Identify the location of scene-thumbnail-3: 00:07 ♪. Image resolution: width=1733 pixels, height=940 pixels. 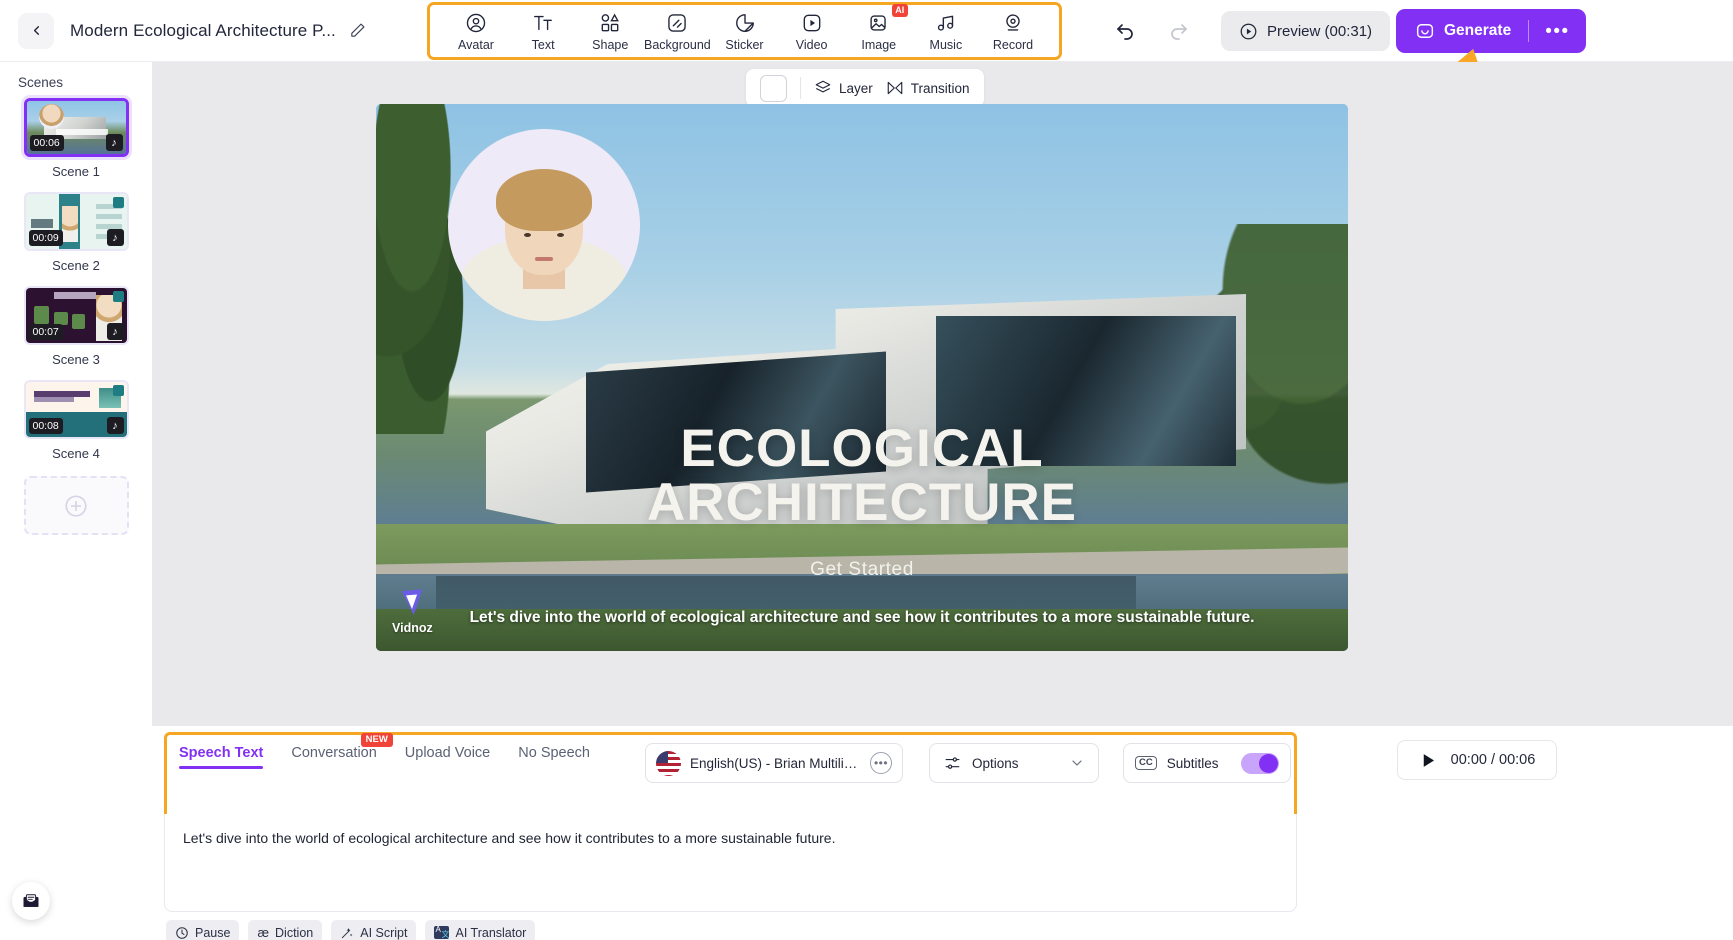
(76, 315).